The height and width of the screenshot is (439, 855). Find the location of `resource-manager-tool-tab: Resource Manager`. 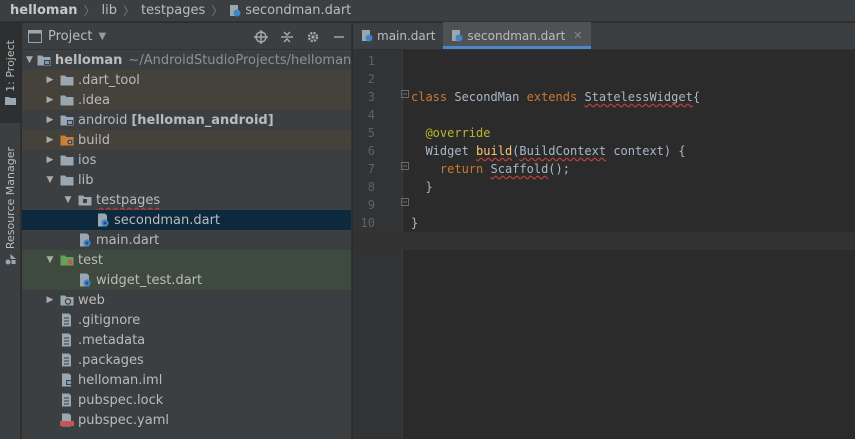

resource-manager-tool-tab: Resource Manager is located at coordinates (10, 206).